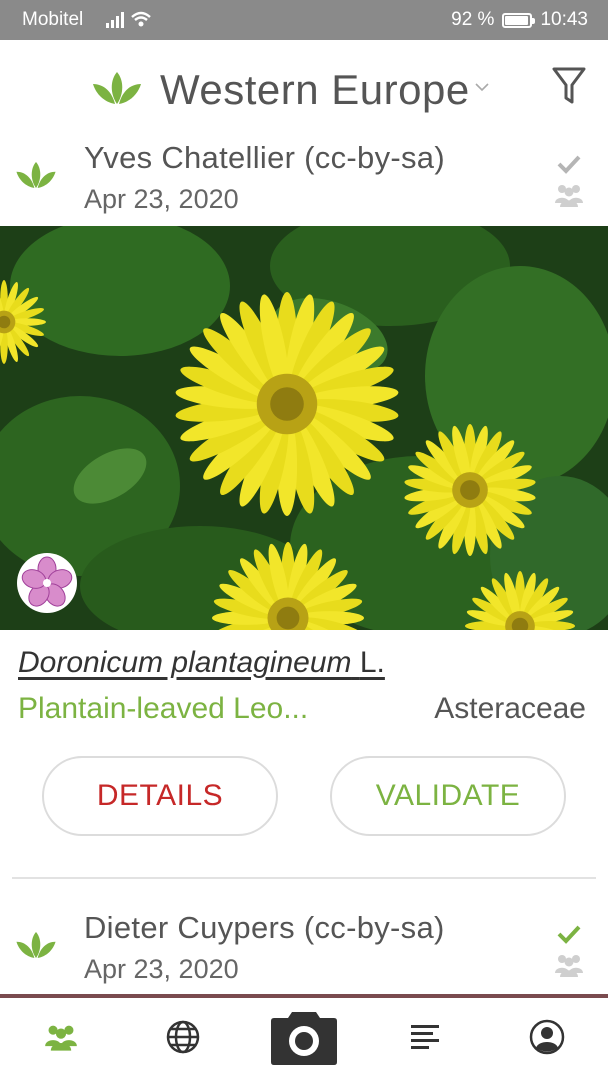 This screenshot has height=1080, width=608. I want to click on nav-camera, so click(304, 1039).